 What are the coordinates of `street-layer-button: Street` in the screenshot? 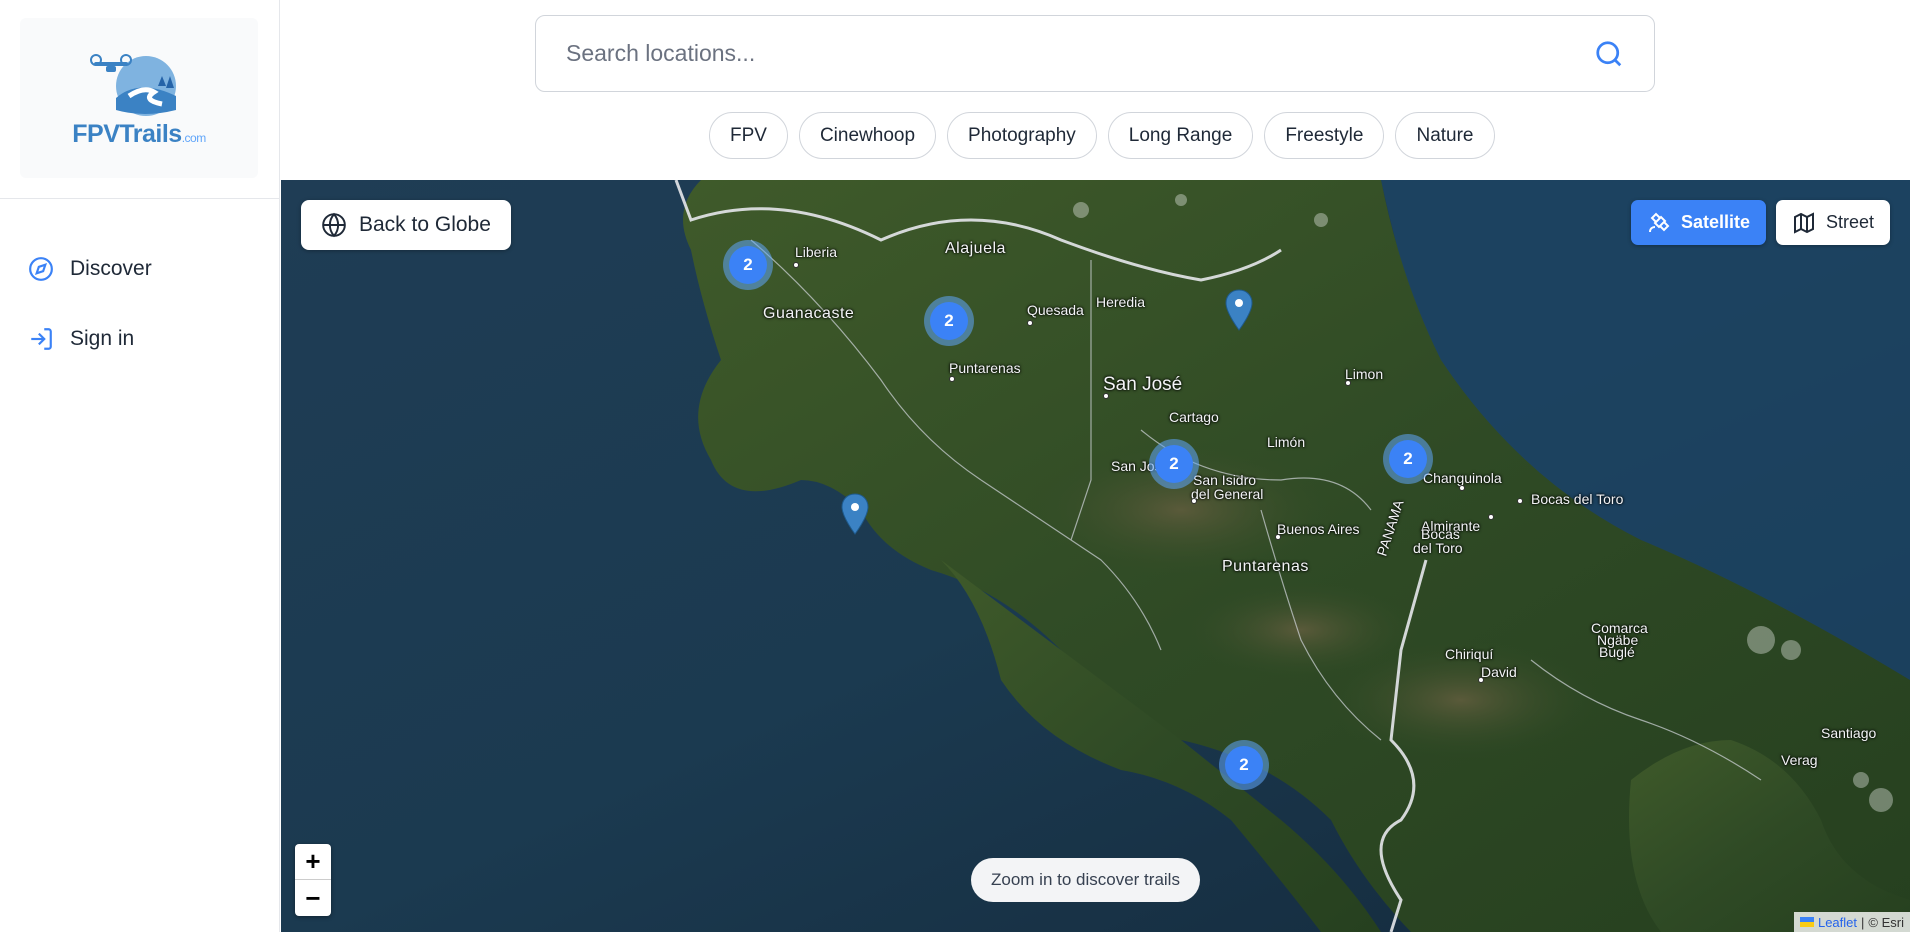 It's located at (1832, 222).